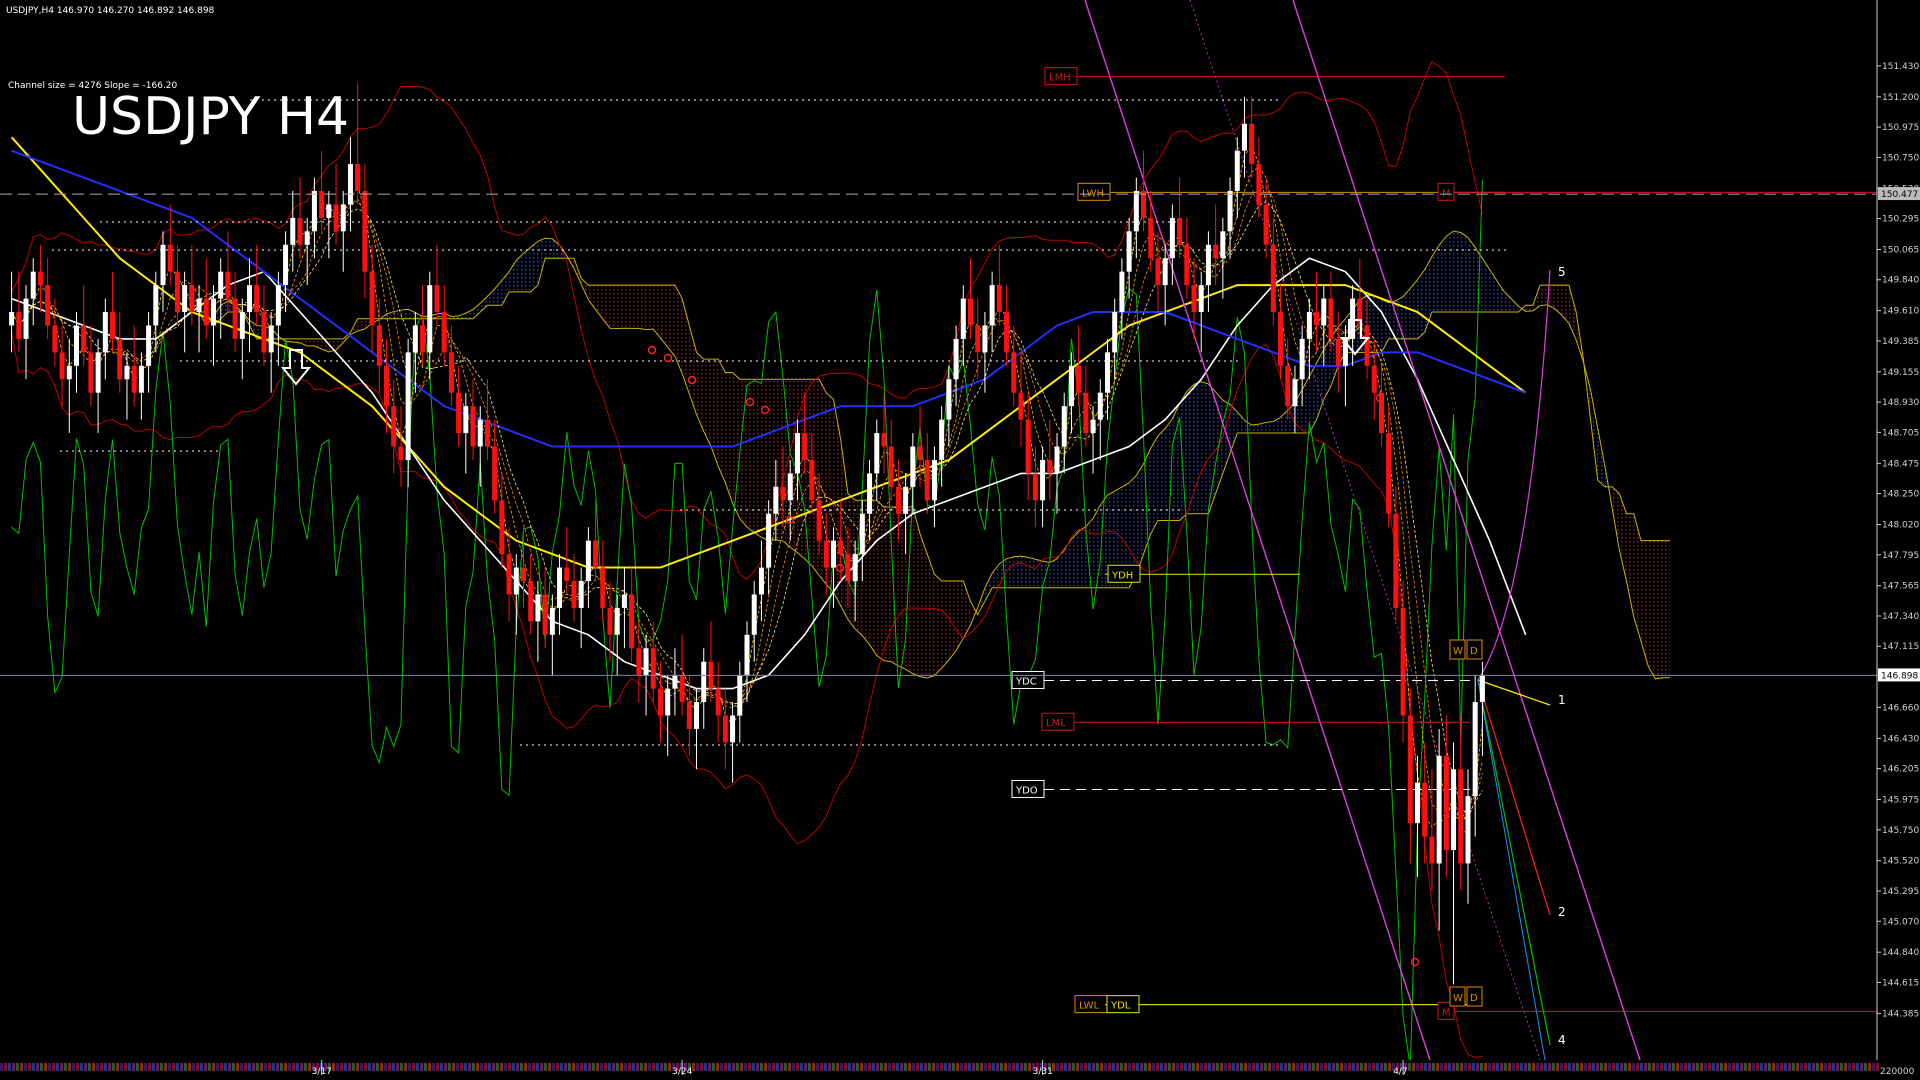  What do you see at coordinates (1900, 953) in the screenshot?
I see `y-tick-label: 144.840` at bounding box center [1900, 953].